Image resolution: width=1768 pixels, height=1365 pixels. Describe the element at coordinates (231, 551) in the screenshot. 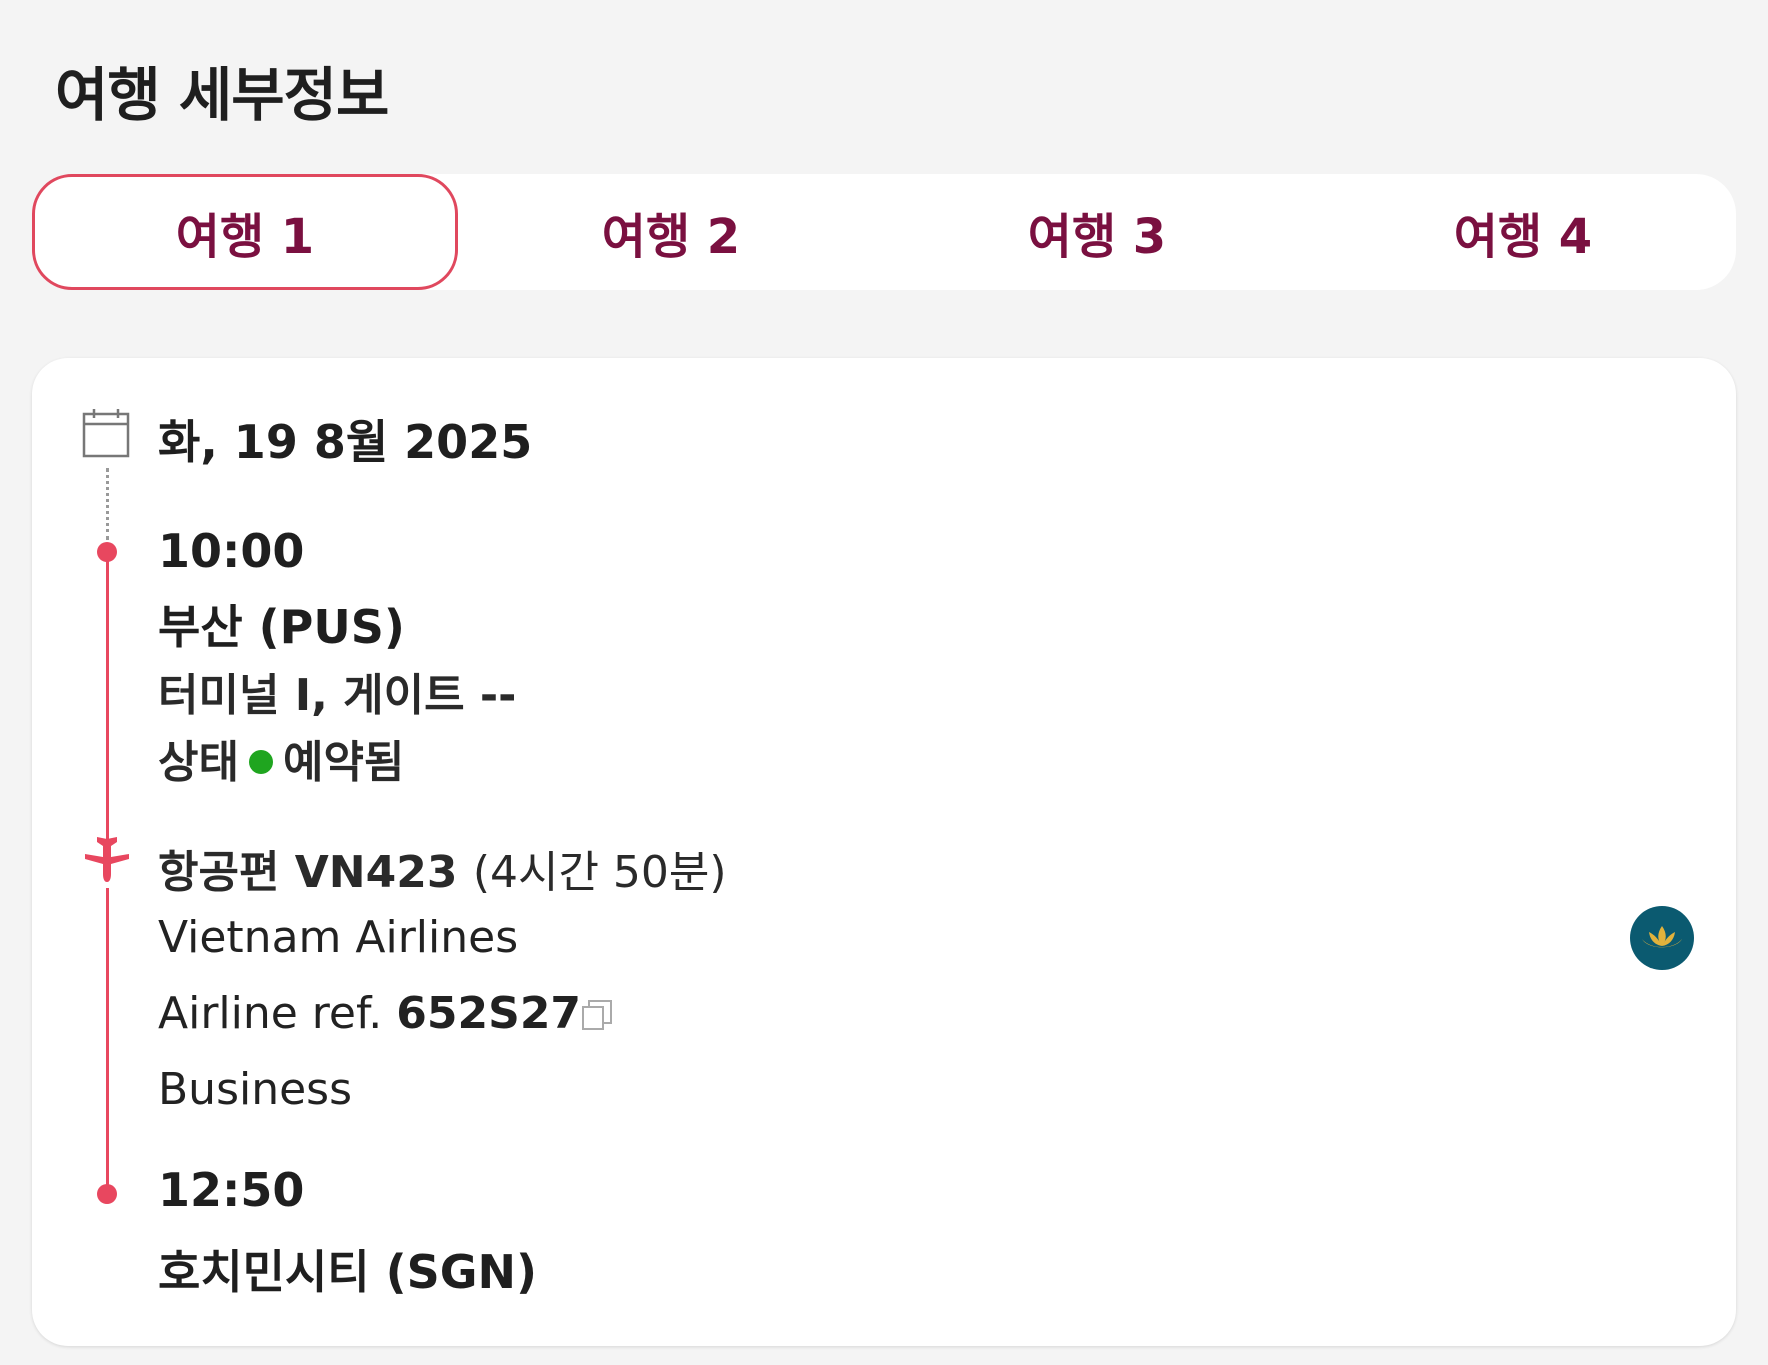

I see `departure-time: 10:00` at that location.